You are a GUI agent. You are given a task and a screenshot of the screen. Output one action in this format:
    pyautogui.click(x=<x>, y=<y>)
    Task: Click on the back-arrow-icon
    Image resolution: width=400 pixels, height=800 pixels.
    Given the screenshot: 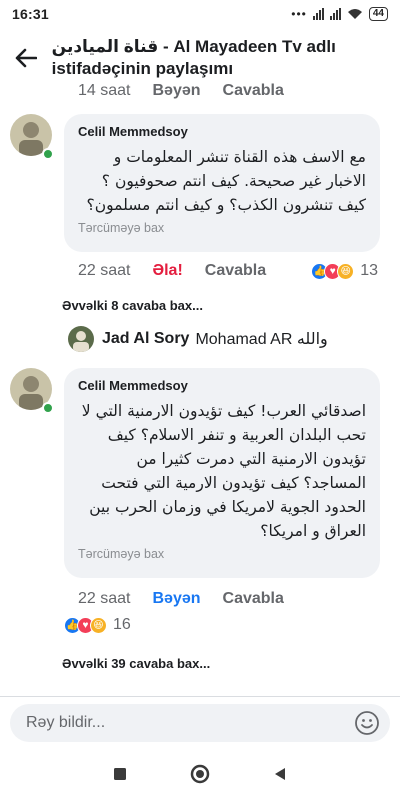 What is the action you would take?
    pyautogui.click(x=26, y=58)
    